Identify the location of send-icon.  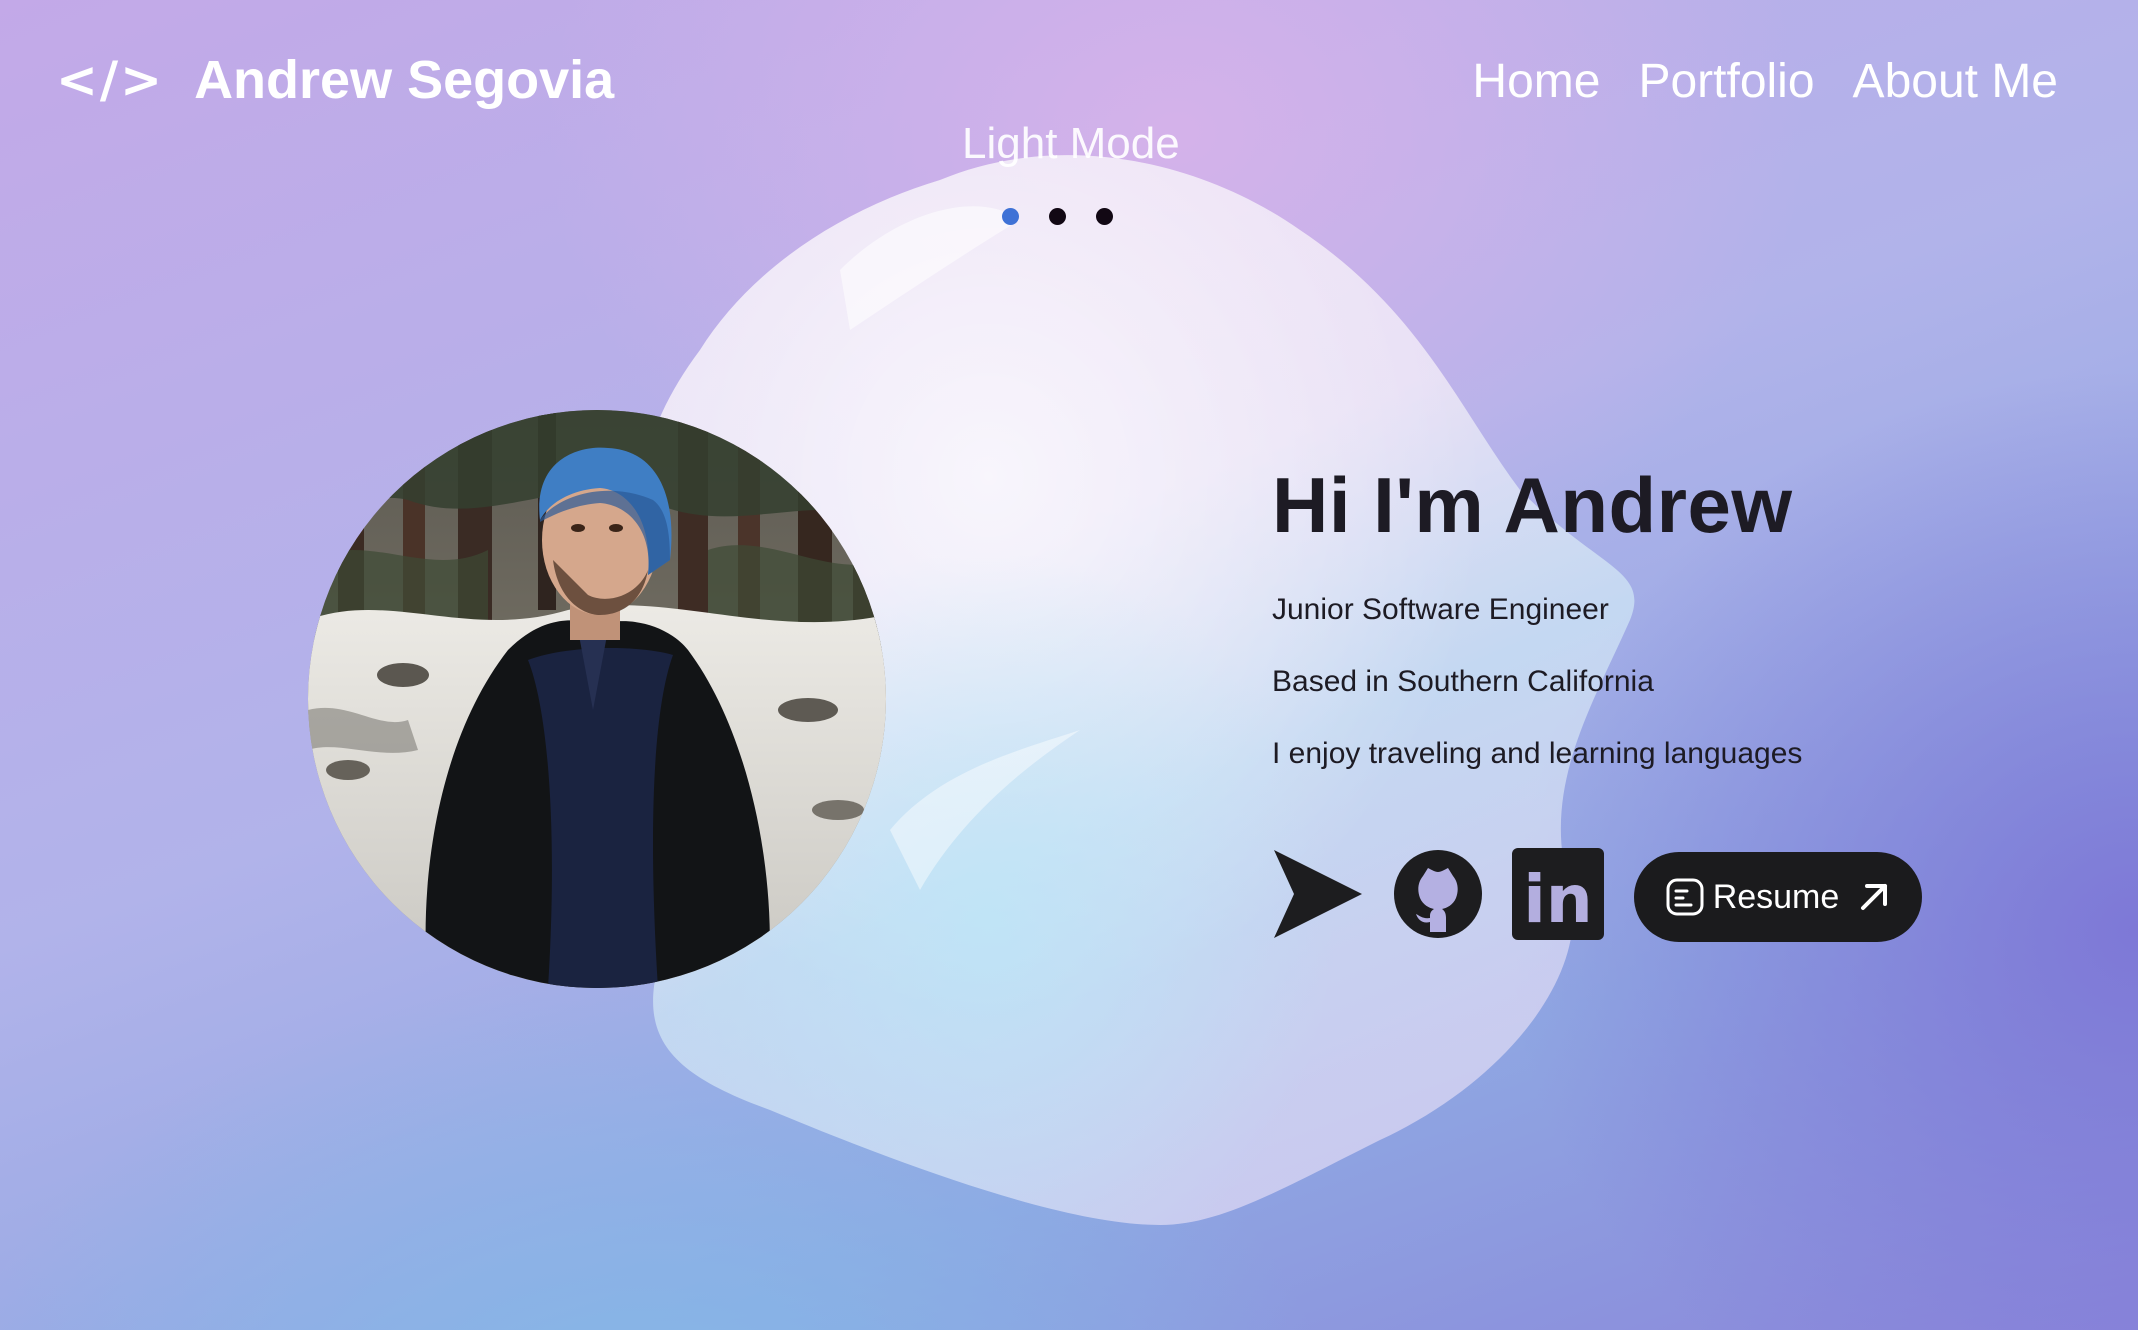
(1318, 896).